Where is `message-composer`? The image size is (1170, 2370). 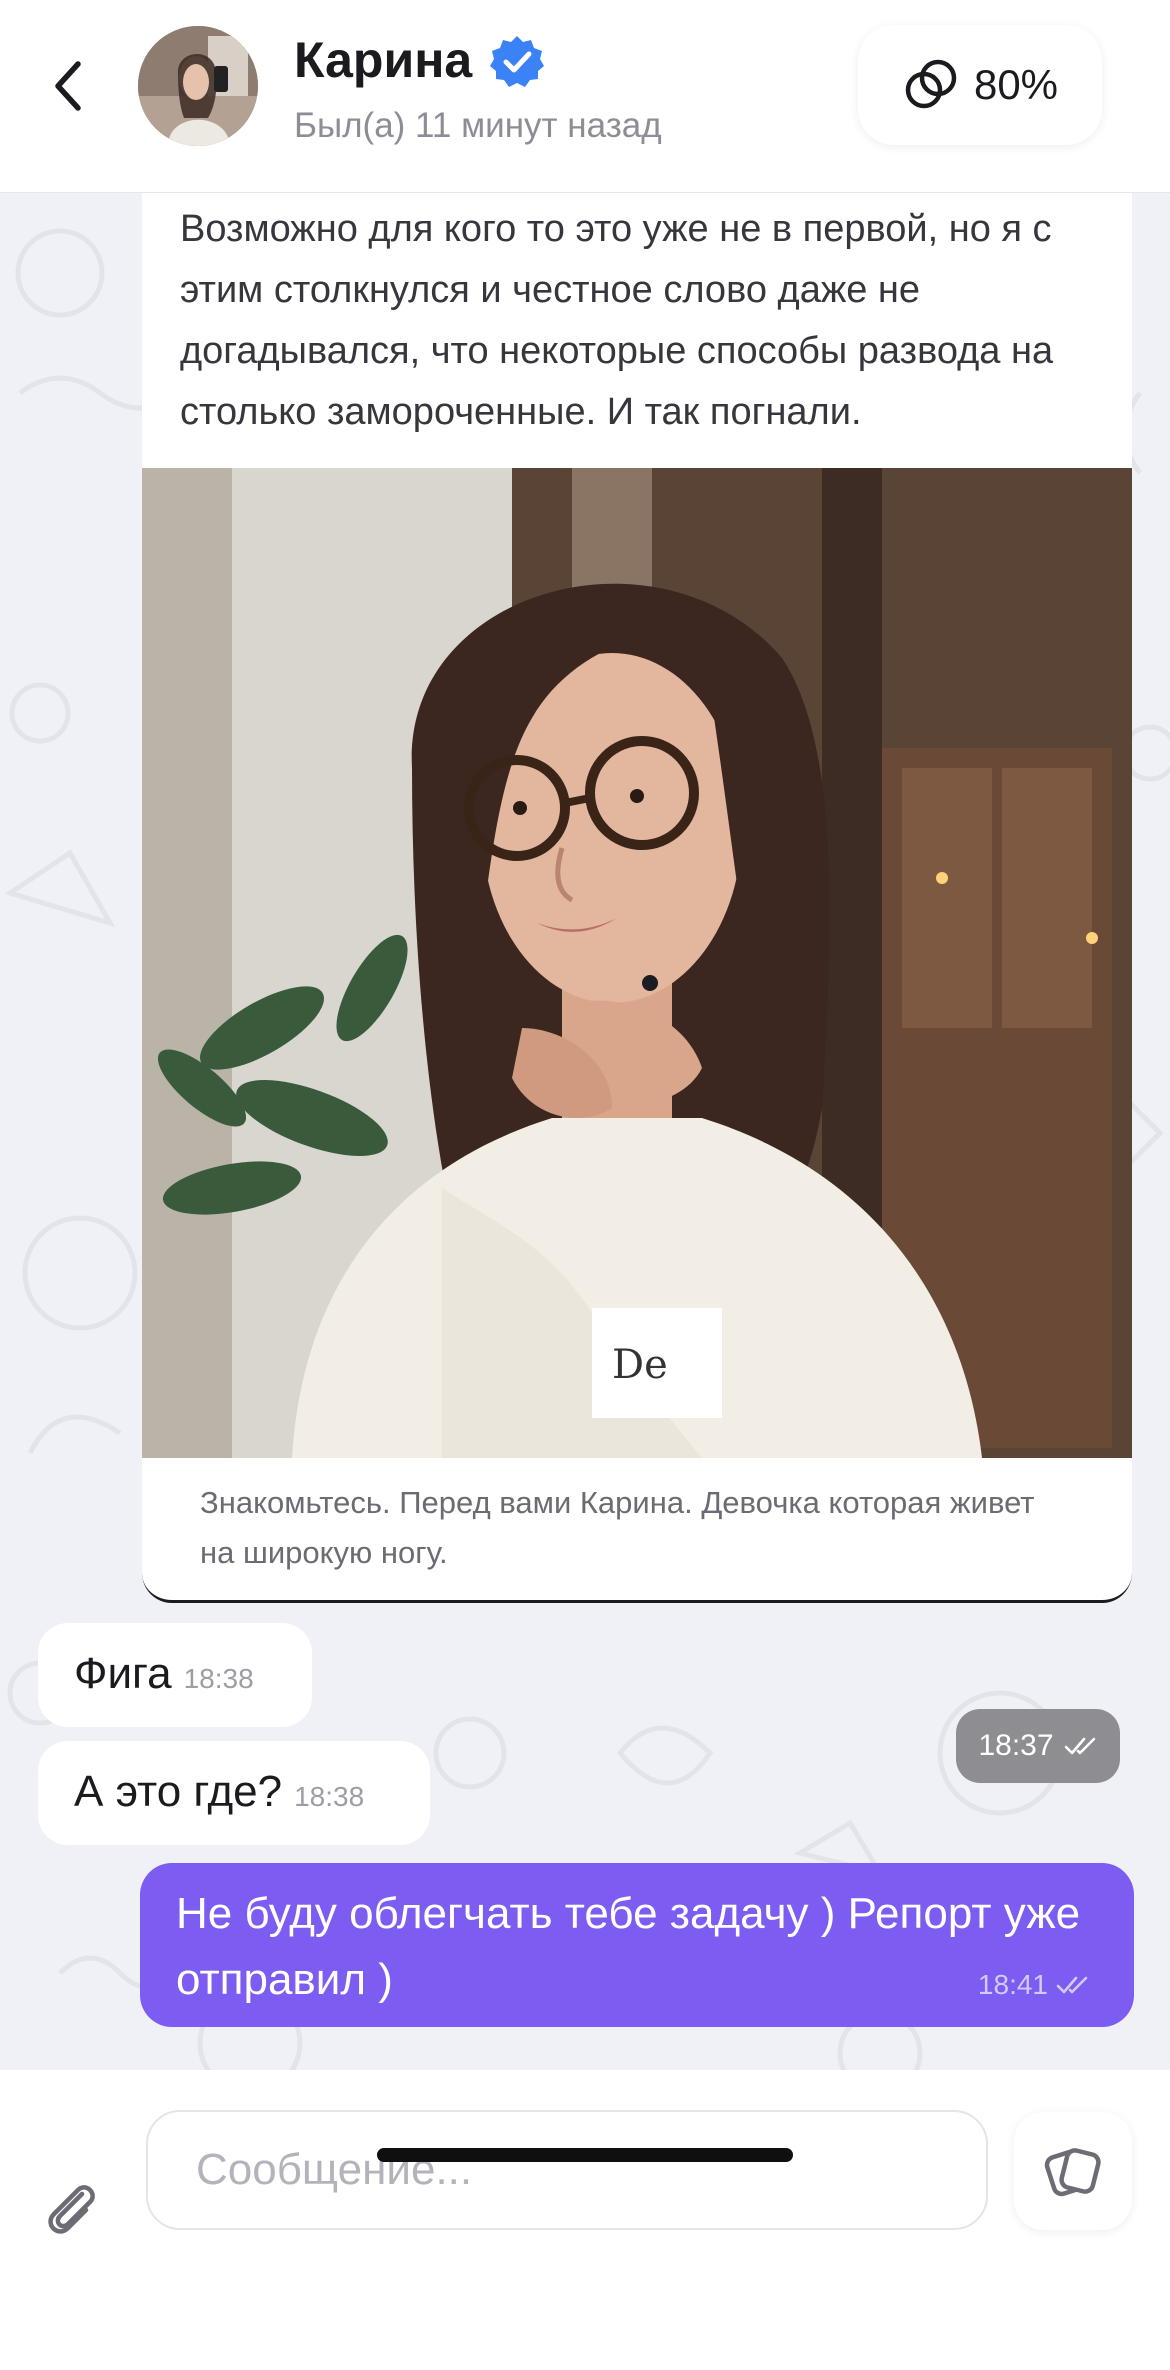
message-composer is located at coordinates (585, 2220).